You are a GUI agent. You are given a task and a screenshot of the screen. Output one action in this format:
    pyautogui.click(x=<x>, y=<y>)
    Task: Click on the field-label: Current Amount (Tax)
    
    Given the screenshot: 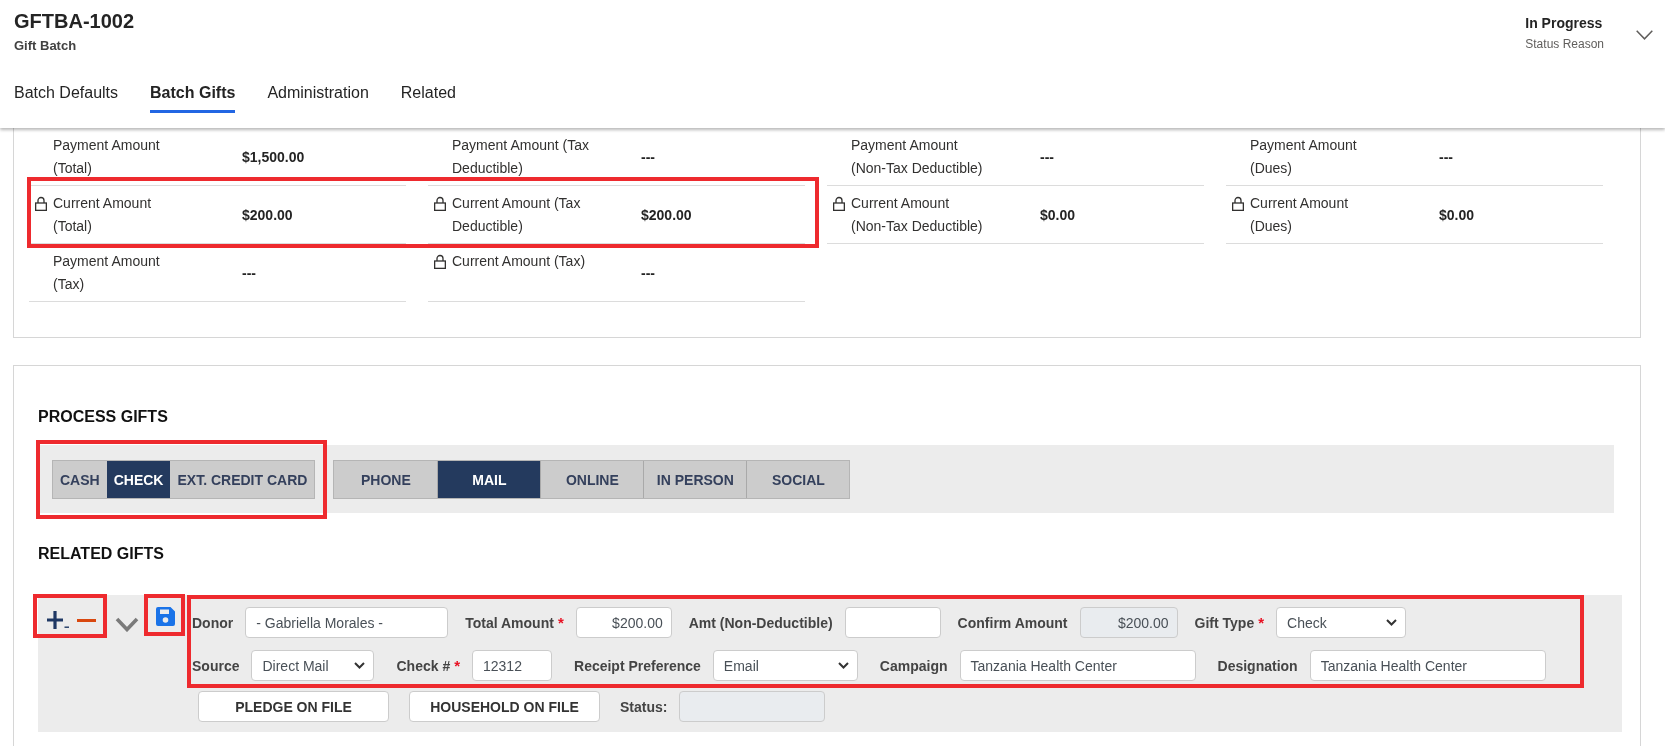 What is the action you would take?
    pyautogui.click(x=519, y=261)
    